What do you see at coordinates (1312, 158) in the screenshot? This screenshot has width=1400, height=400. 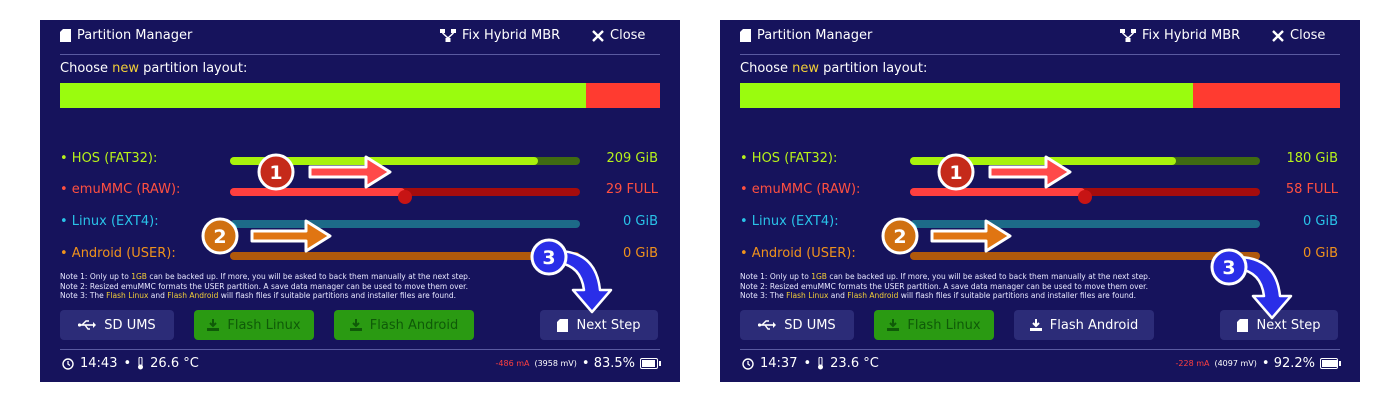 I see `partition-value-hos: 180 GiB` at bounding box center [1312, 158].